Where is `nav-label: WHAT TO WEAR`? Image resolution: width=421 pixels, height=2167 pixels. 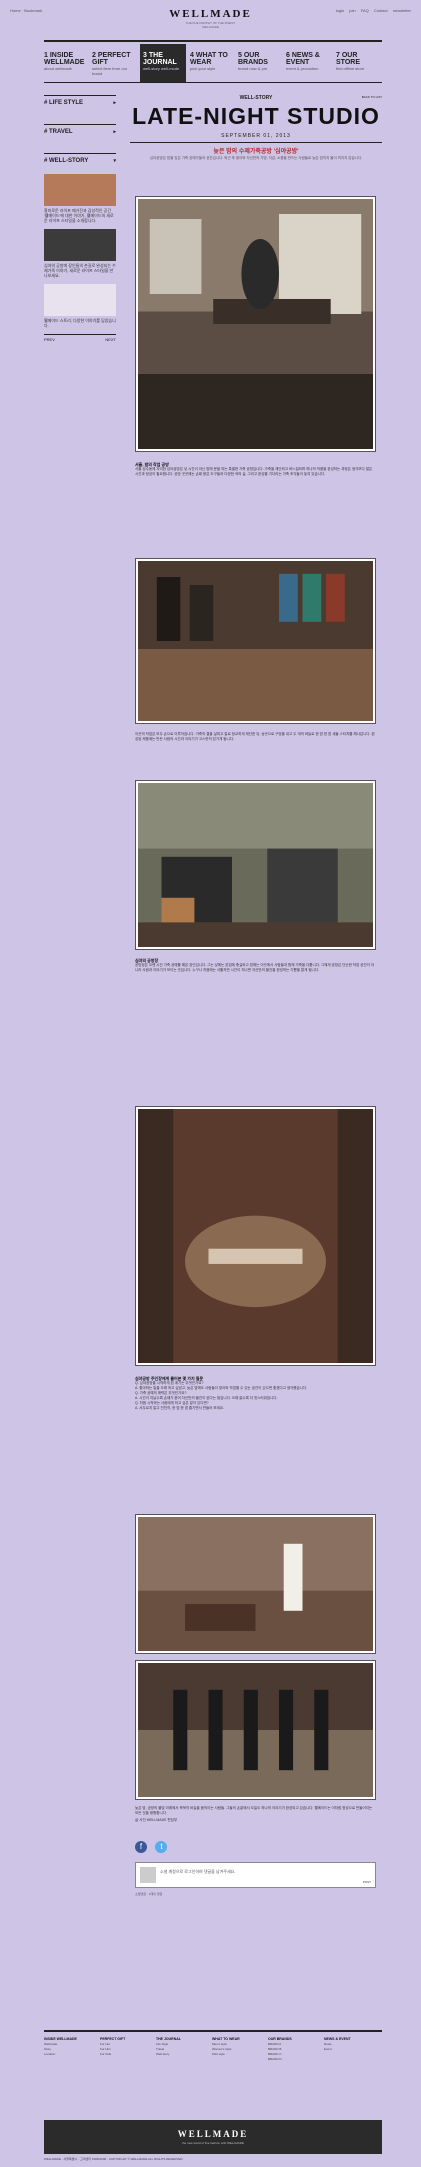
nav-label: WHAT TO WEAR is located at coordinates (209, 59).